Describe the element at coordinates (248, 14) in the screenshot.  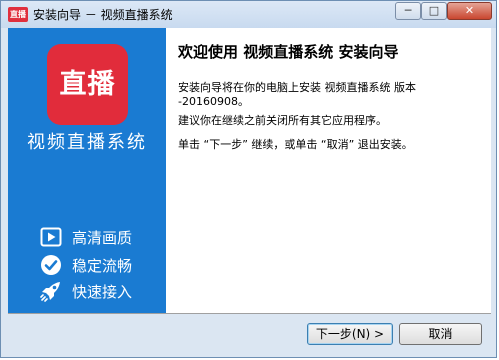
I see `title-bar: 直播 安装向导 － 视频直播系统 ─ □ ✕` at that location.